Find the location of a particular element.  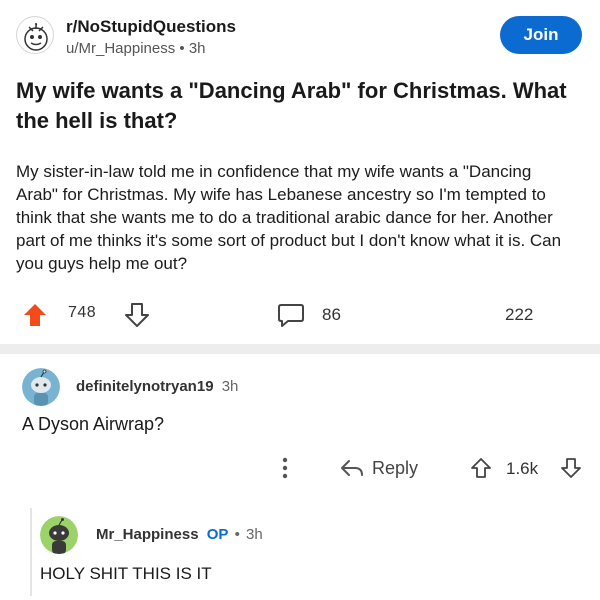

op-badge: OP is located at coordinates (217, 534).